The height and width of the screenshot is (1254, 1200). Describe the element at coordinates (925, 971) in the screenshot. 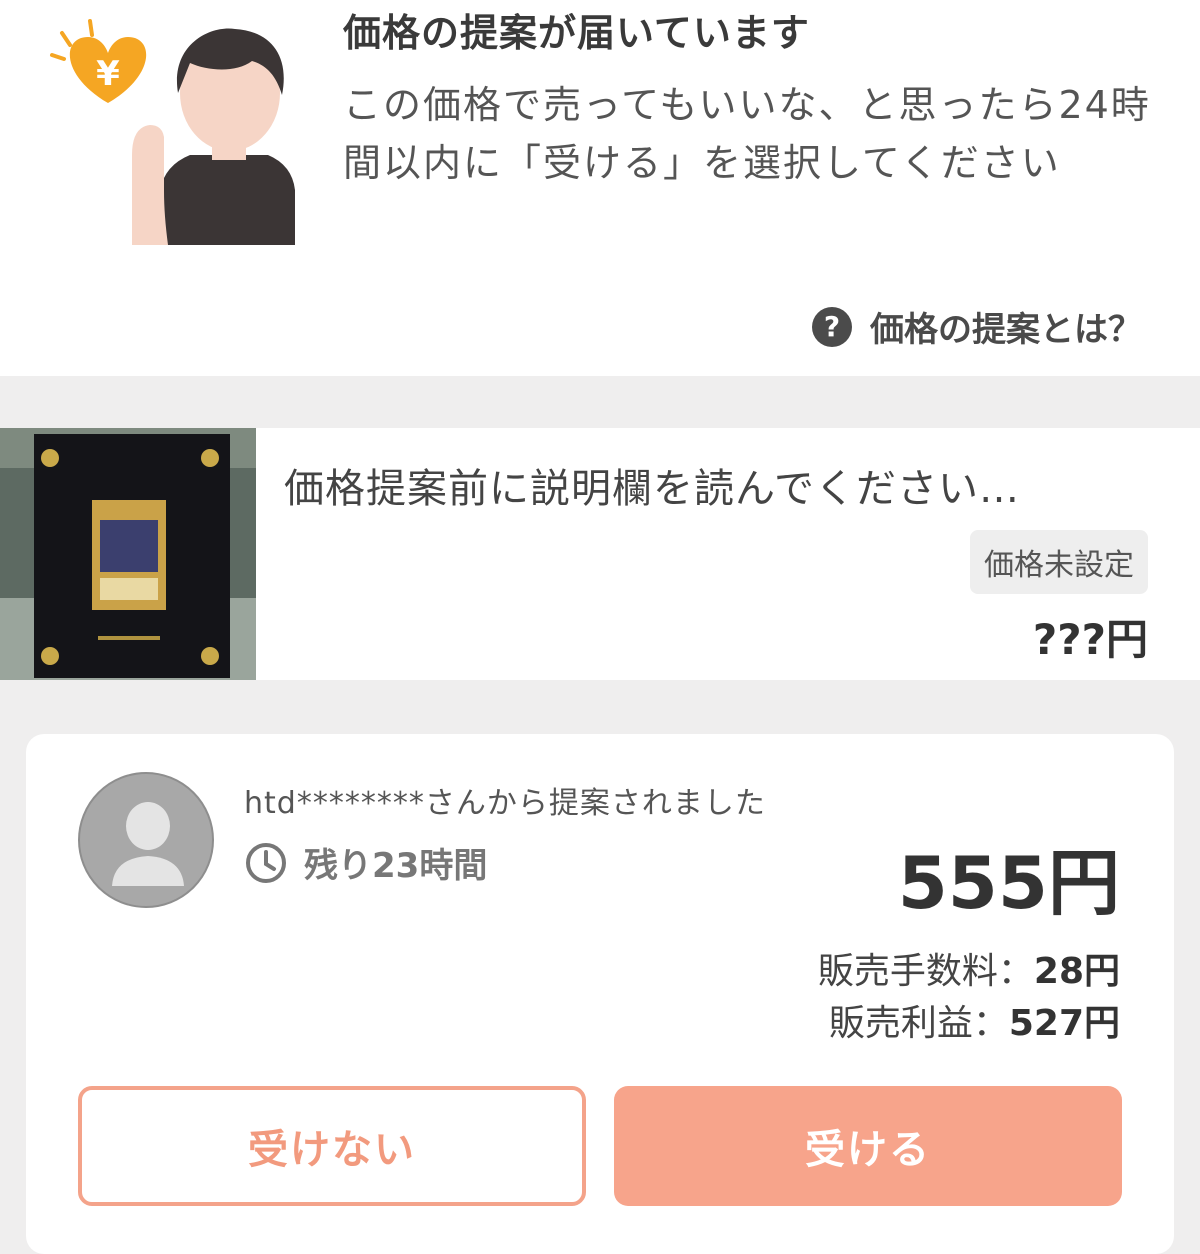

I see `sales-fee-label: 販売手数料：` at that location.